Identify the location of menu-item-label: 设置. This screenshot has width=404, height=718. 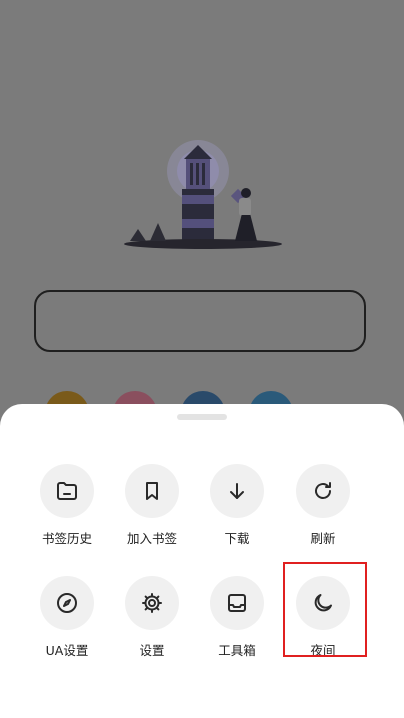
(152, 650).